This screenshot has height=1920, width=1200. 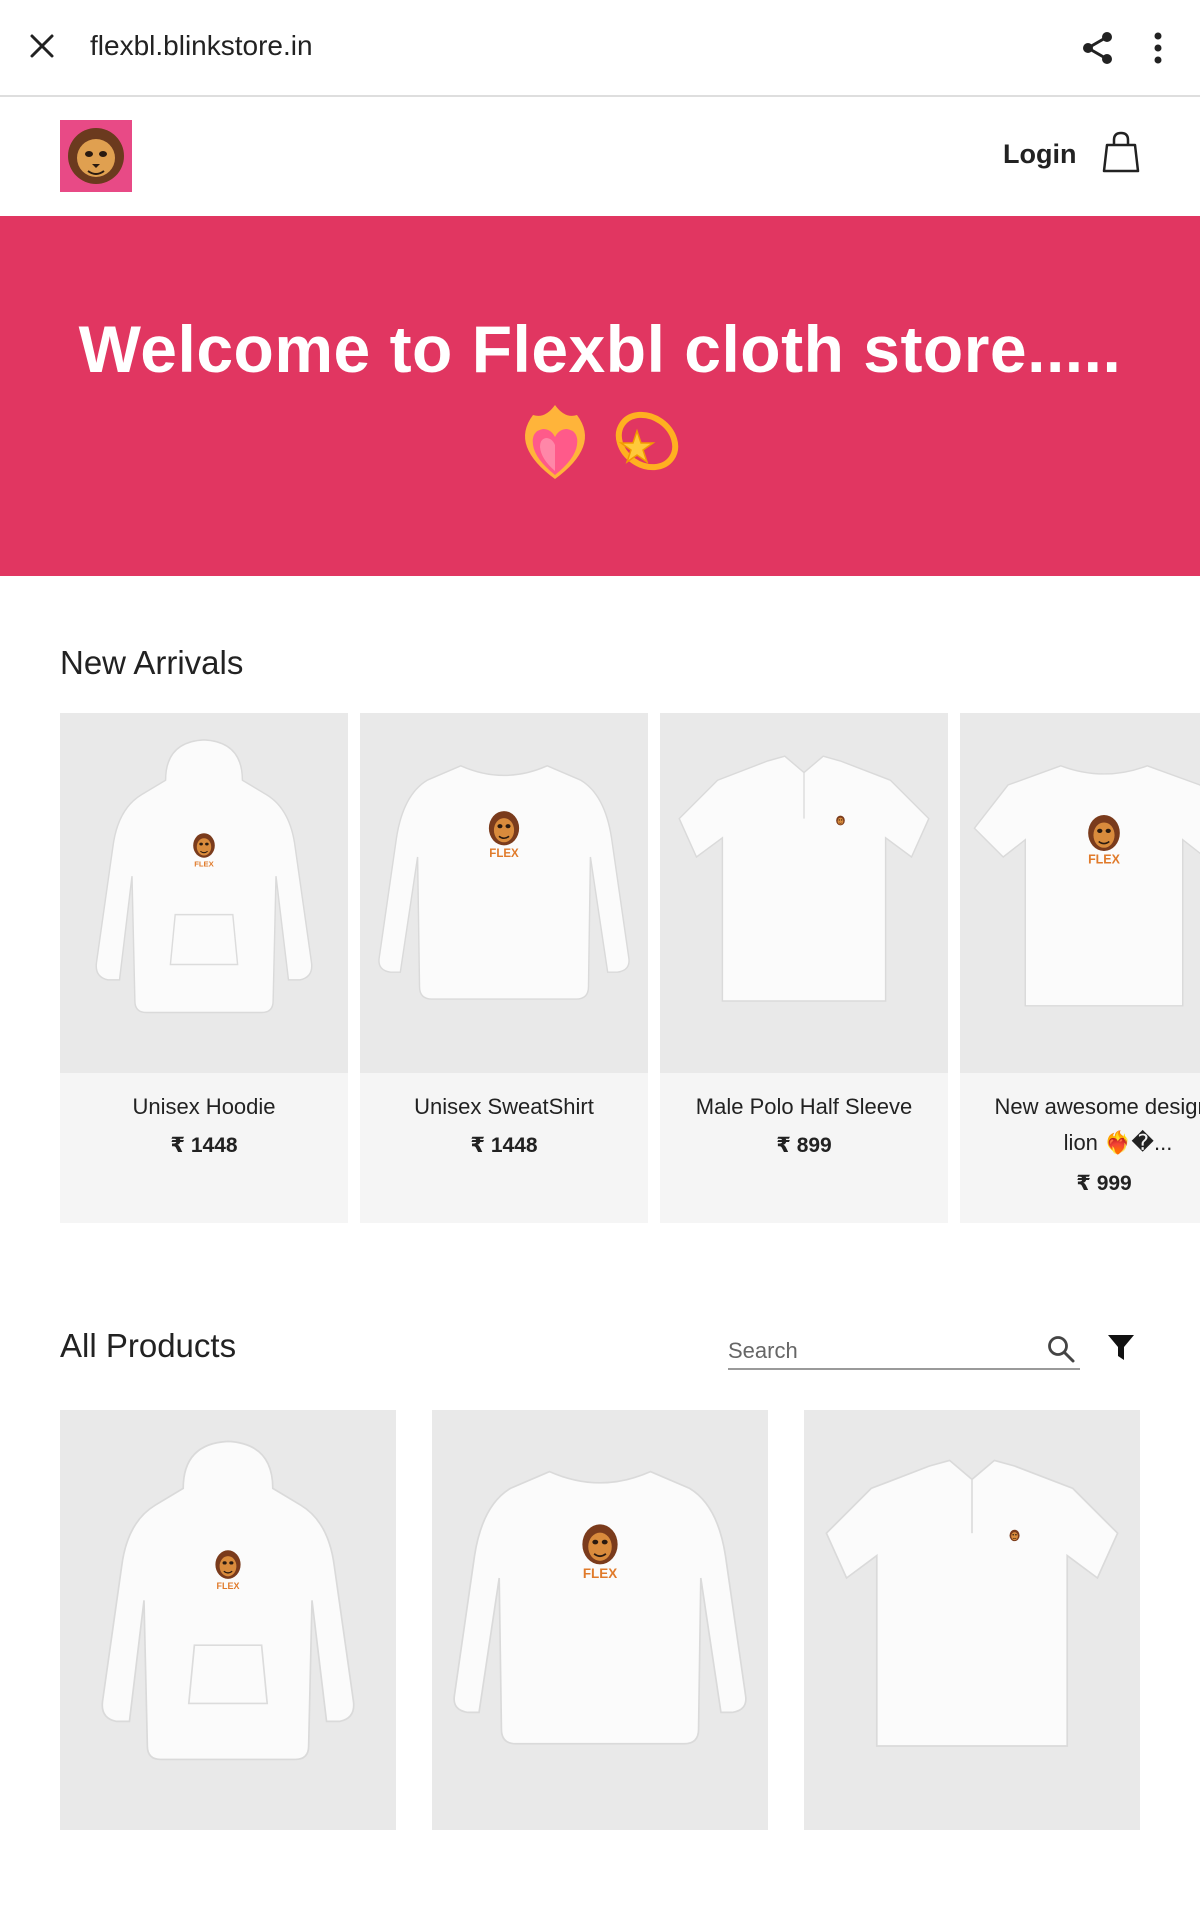 I want to click on grid-product-hoodie: FLEX, so click(x=228, y=1620).